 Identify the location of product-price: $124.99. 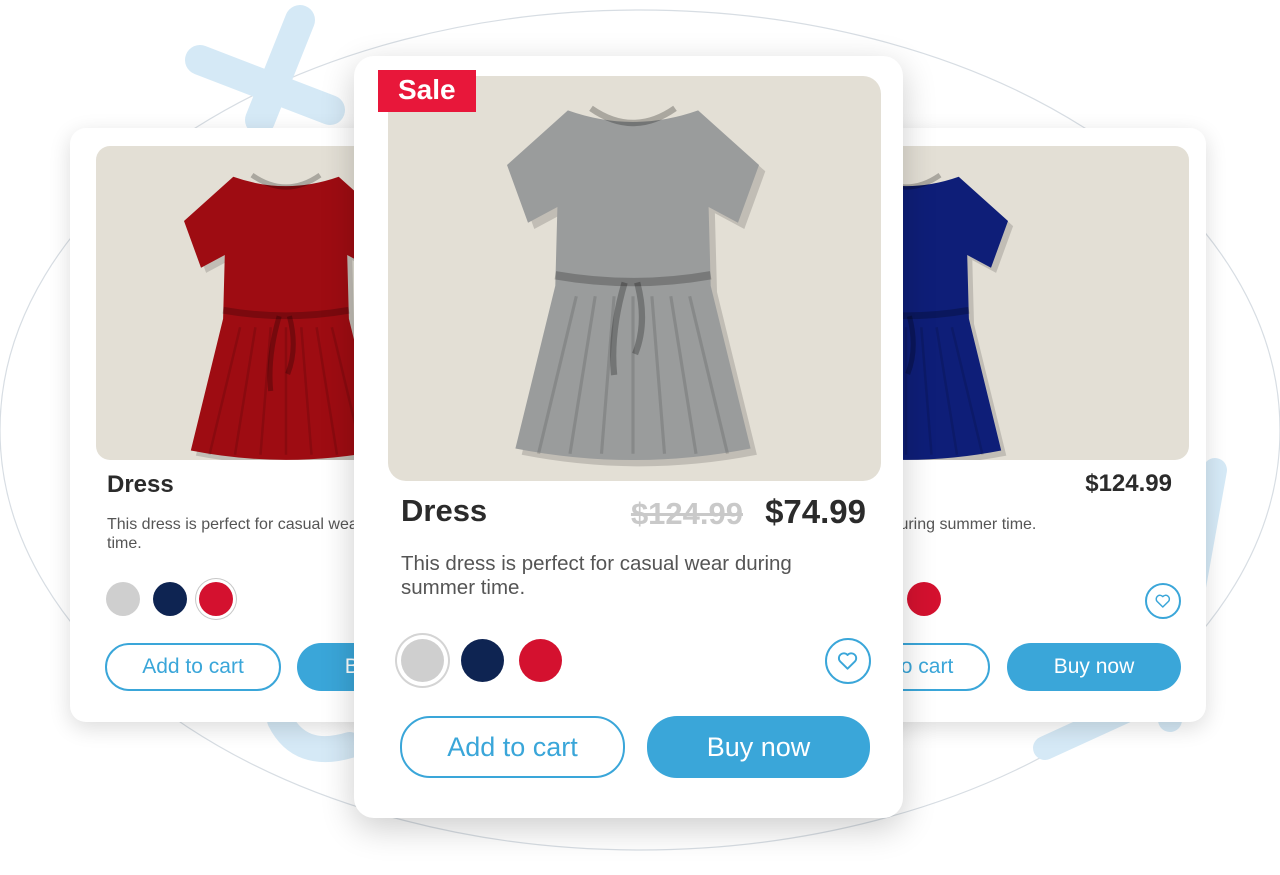
(1128, 483).